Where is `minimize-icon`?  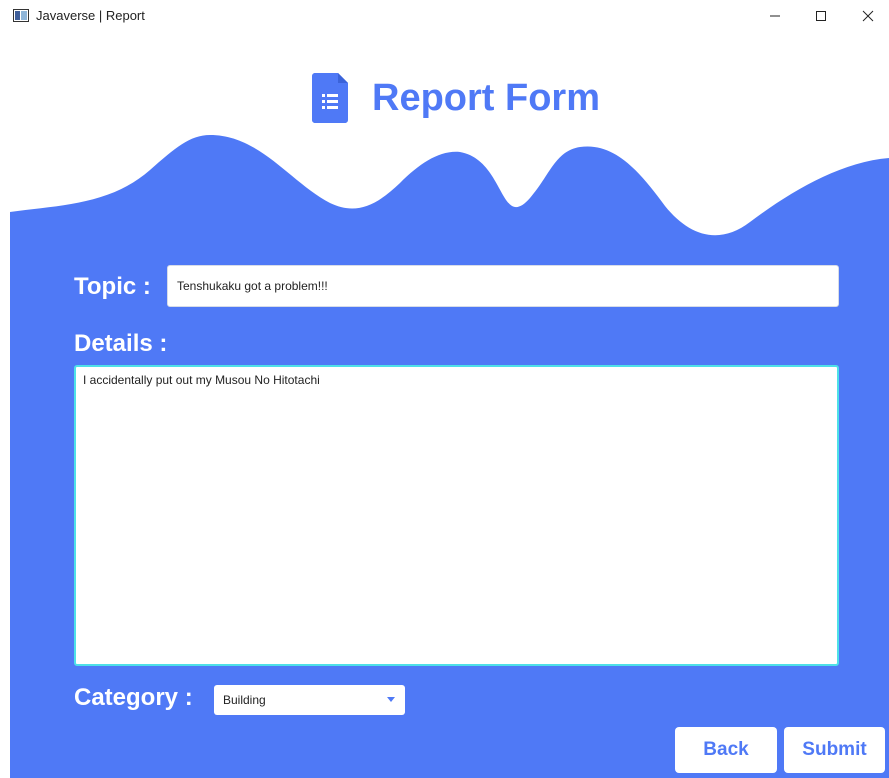 minimize-icon is located at coordinates (775, 16).